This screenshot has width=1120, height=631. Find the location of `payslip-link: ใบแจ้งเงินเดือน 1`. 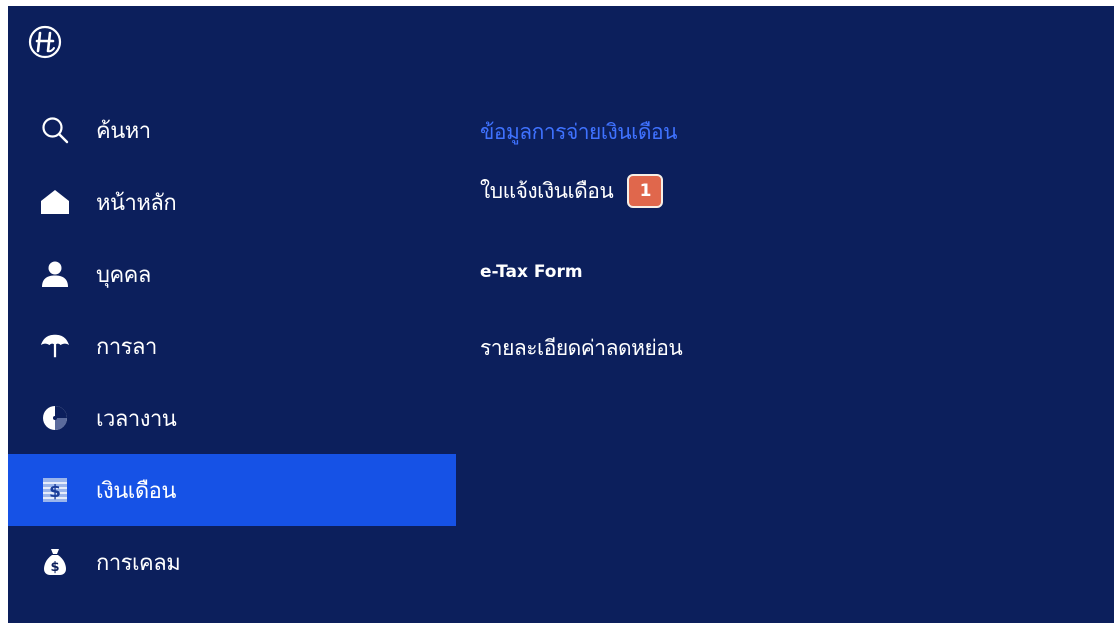

payslip-link: ใบแจ้งเงินเดือน 1 is located at coordinates (572, 191).